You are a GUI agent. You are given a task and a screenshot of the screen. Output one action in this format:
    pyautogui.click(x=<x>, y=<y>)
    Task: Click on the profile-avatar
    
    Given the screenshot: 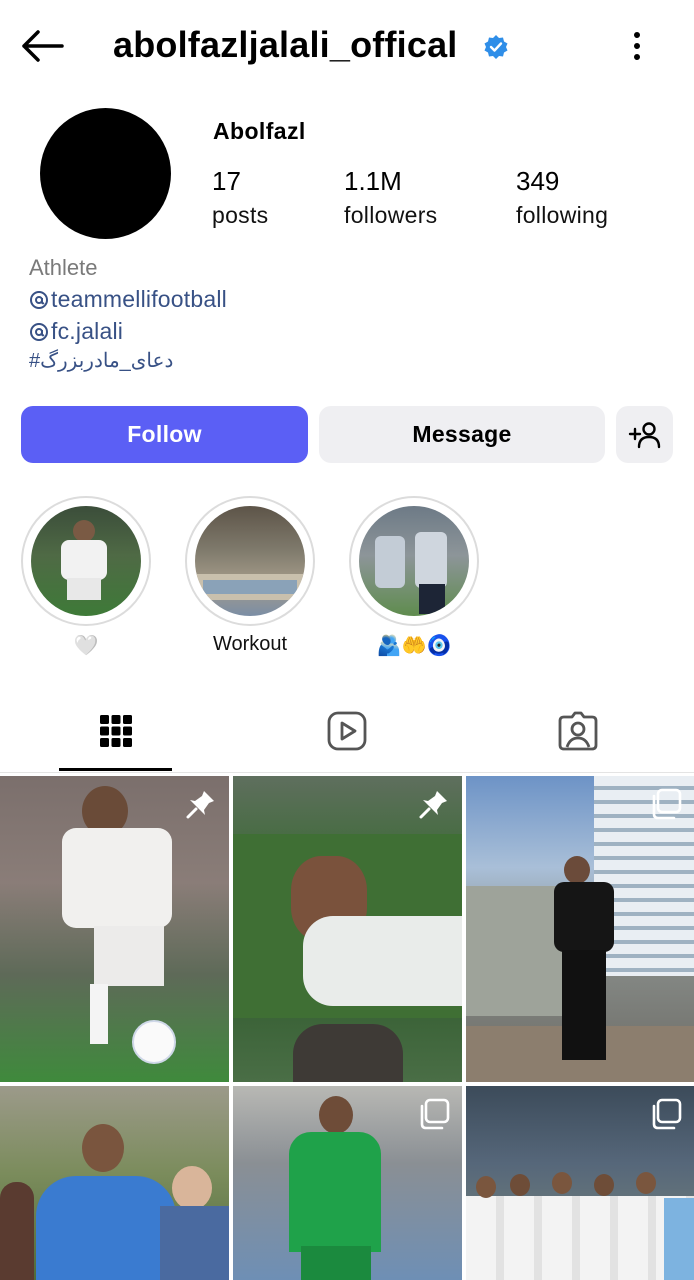 What is the action you would take?
    pyautogui.click(x=105, y=173)
    